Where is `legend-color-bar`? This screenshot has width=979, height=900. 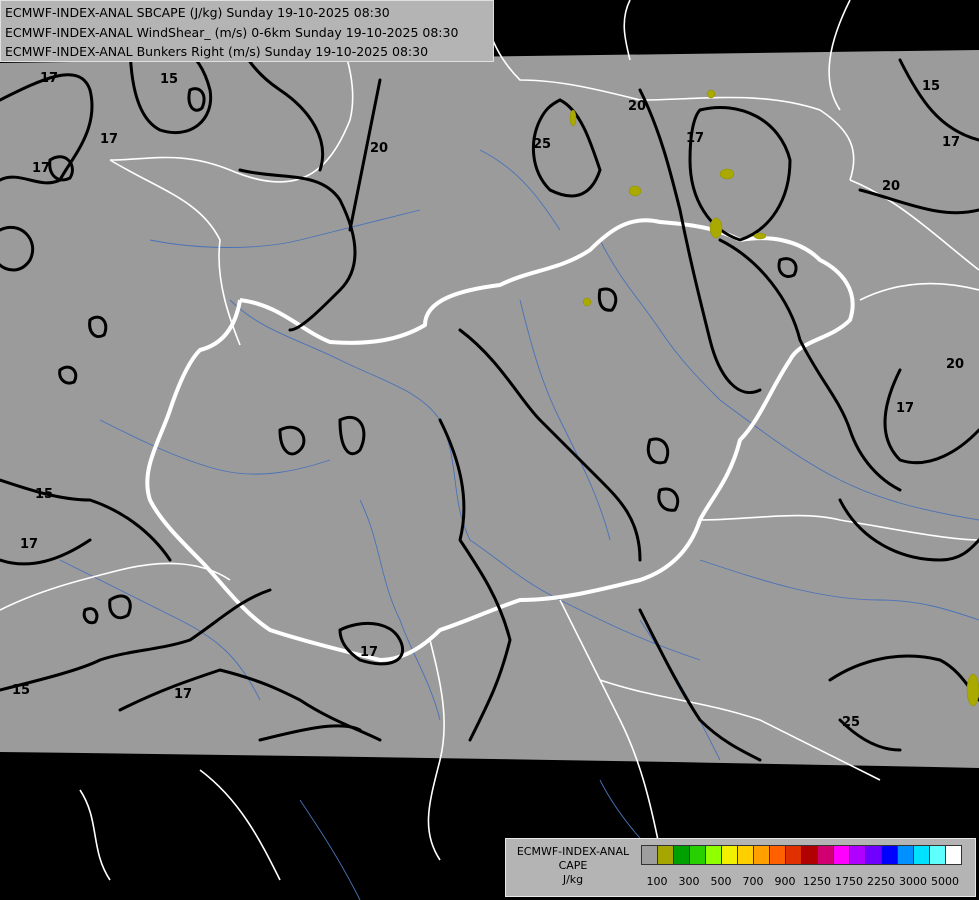 legend-color-bar is located at coordinates (801, 856).